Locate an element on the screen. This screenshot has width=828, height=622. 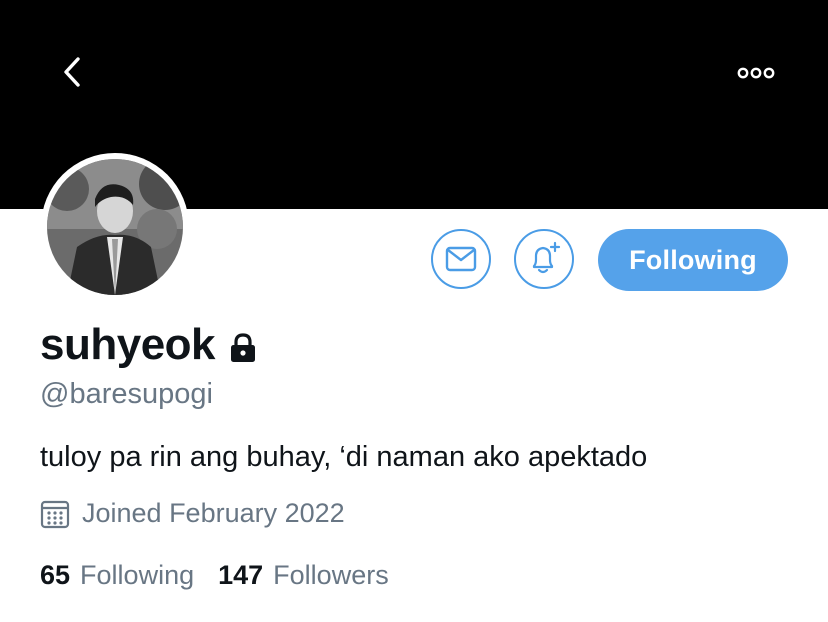
following-button: Following is located at coordinates (693, 260).